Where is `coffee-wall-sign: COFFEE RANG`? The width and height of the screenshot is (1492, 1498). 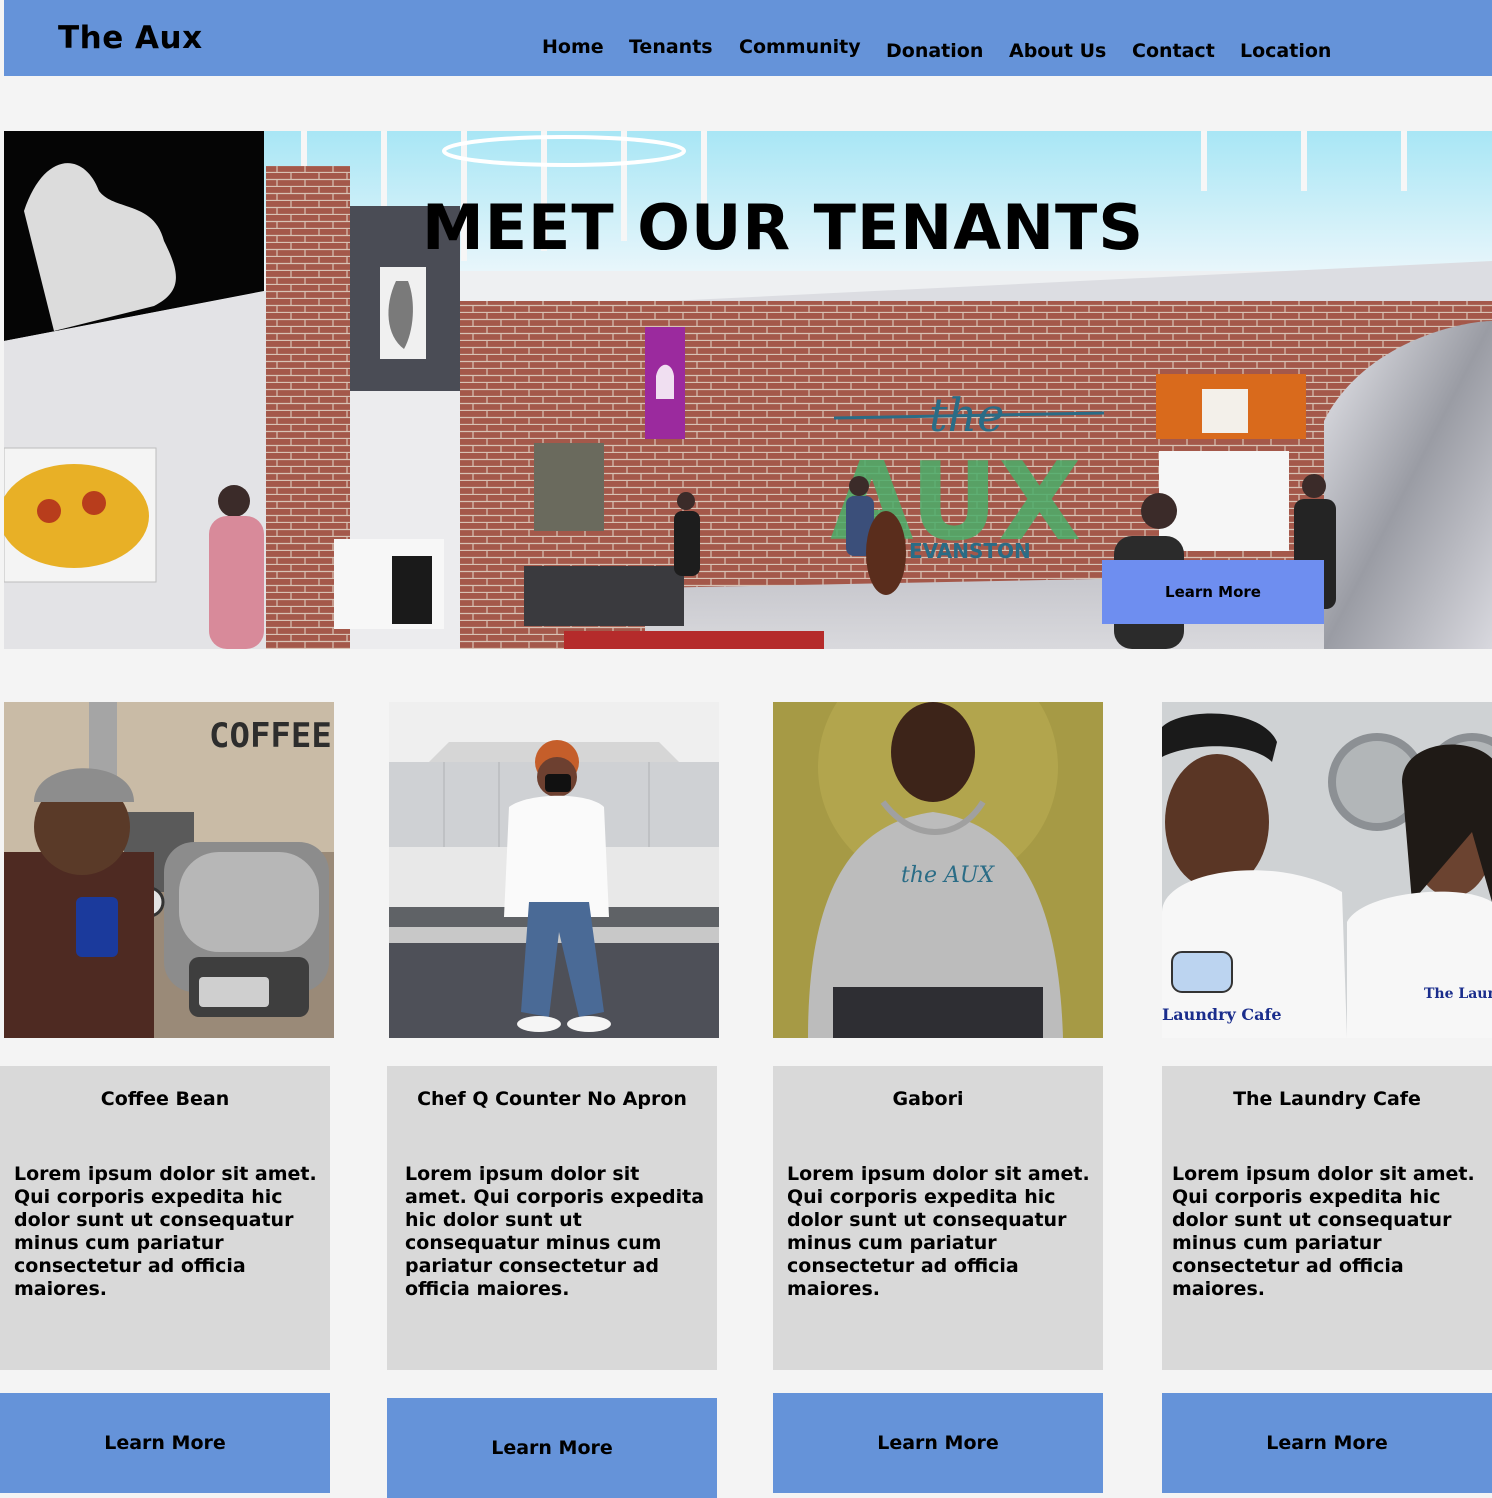
coffee-wall-sign: COFFEE RANG is located at coordinates (271, 736).